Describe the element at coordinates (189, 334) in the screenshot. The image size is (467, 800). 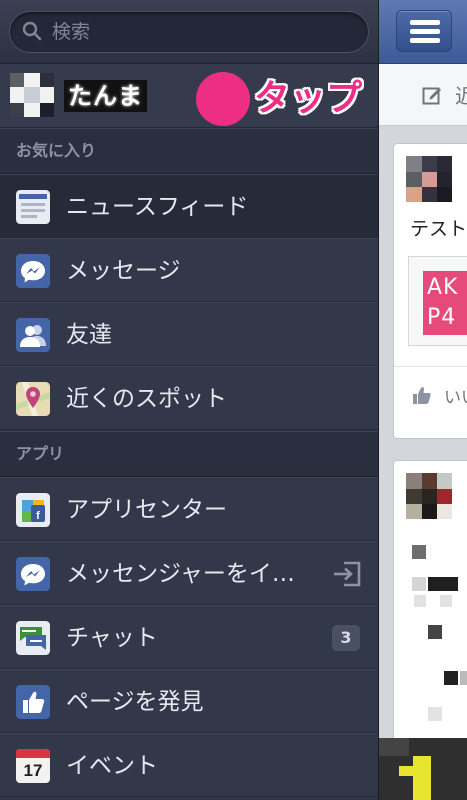
I see `menu-item-friends: 友達` at that location.